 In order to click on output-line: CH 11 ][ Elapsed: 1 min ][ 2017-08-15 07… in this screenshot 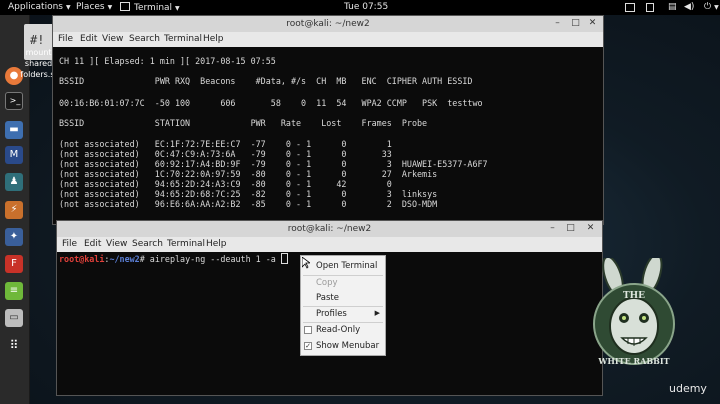, I will do `click(167, 61)`.